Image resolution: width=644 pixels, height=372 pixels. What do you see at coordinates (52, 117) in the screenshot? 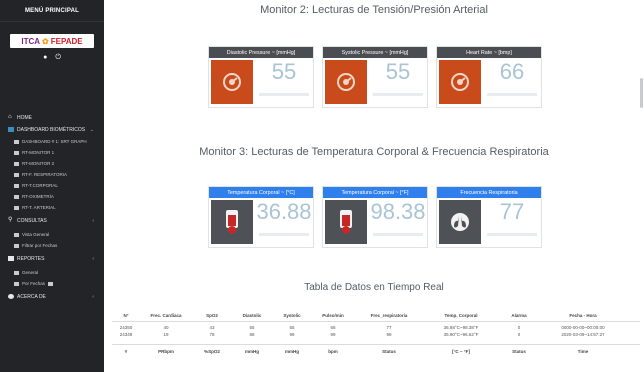
I see `sidebar-item-home: ⌂ HOME` at bounding box center [52, 117].